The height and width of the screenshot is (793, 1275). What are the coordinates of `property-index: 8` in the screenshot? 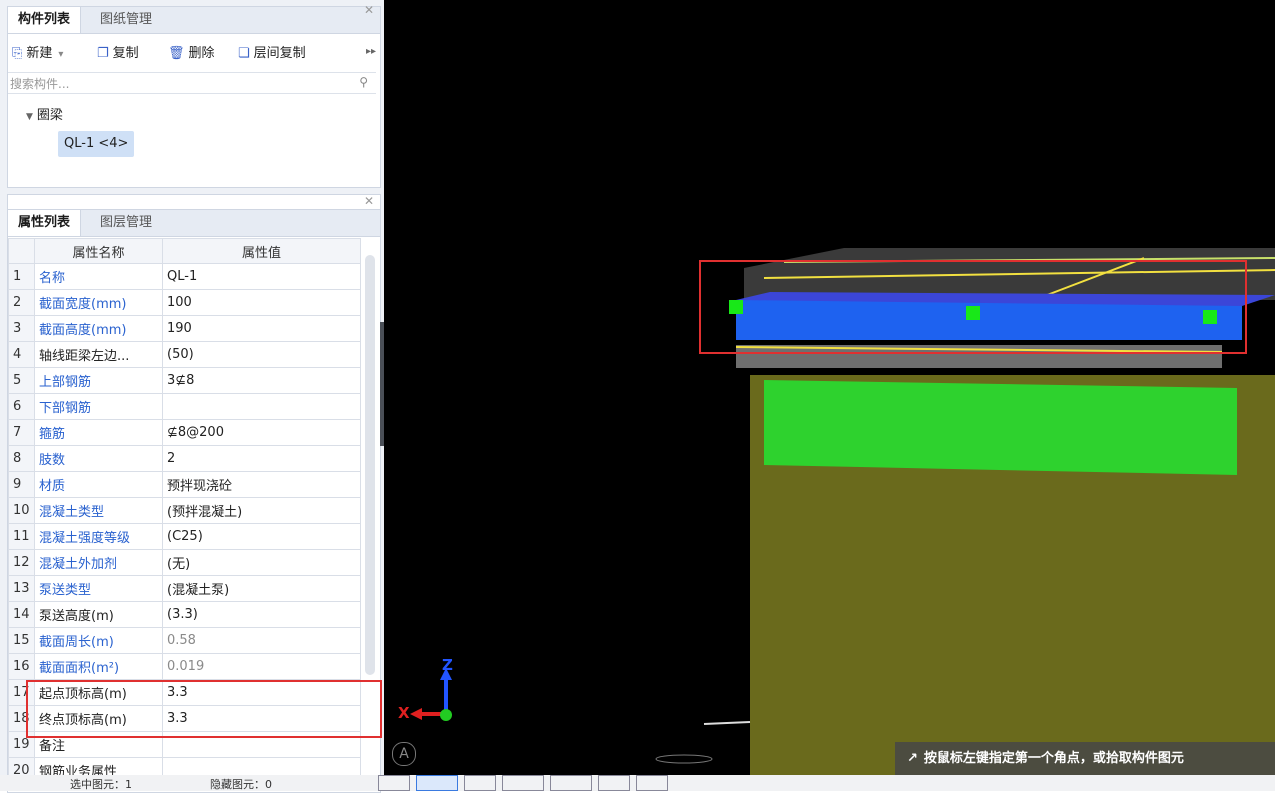 It's located at (21, 458).